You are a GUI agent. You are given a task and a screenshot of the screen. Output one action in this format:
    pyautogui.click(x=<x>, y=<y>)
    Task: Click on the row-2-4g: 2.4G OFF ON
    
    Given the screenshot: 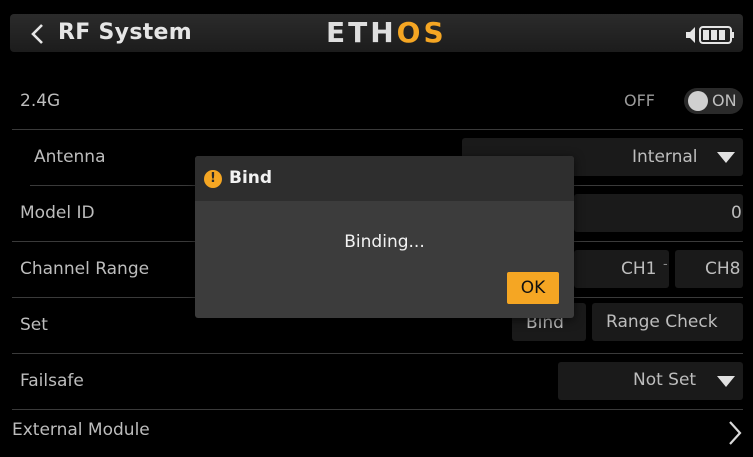 What is the action you would take?
    pyautogui.click(x=376, y=102)
    